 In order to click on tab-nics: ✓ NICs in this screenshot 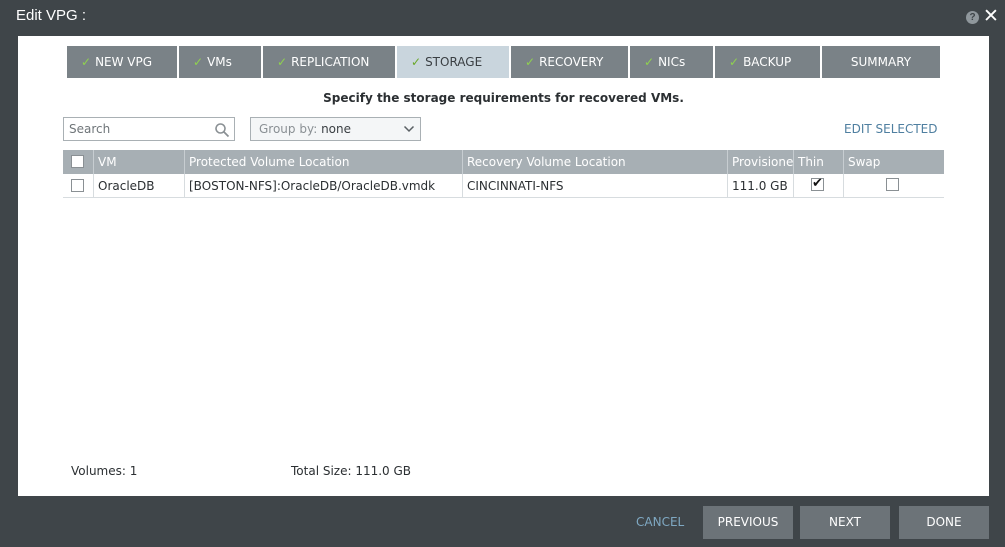, I will do `click(671, 62)`.